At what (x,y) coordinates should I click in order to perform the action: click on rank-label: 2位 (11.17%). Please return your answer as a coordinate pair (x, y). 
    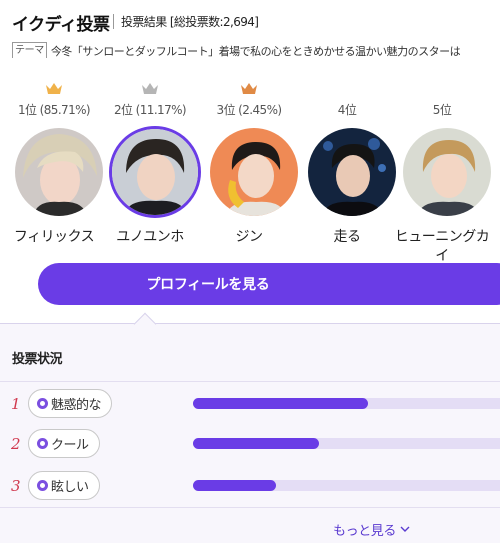
    Looking at the image, I should click on (150, 110).